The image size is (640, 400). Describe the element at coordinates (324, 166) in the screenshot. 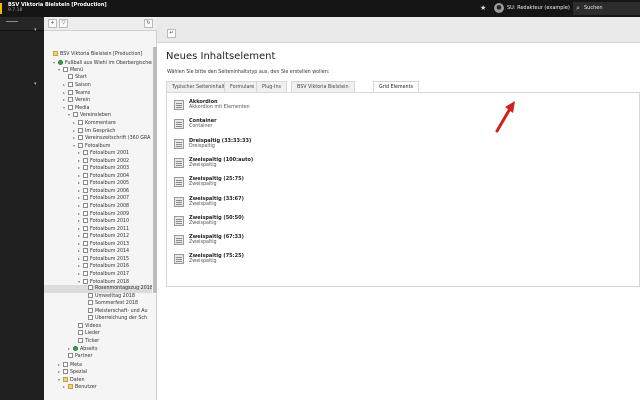

I see `content-element-item: Zweispaltig (100:auto) Zweispaltig` at that location.